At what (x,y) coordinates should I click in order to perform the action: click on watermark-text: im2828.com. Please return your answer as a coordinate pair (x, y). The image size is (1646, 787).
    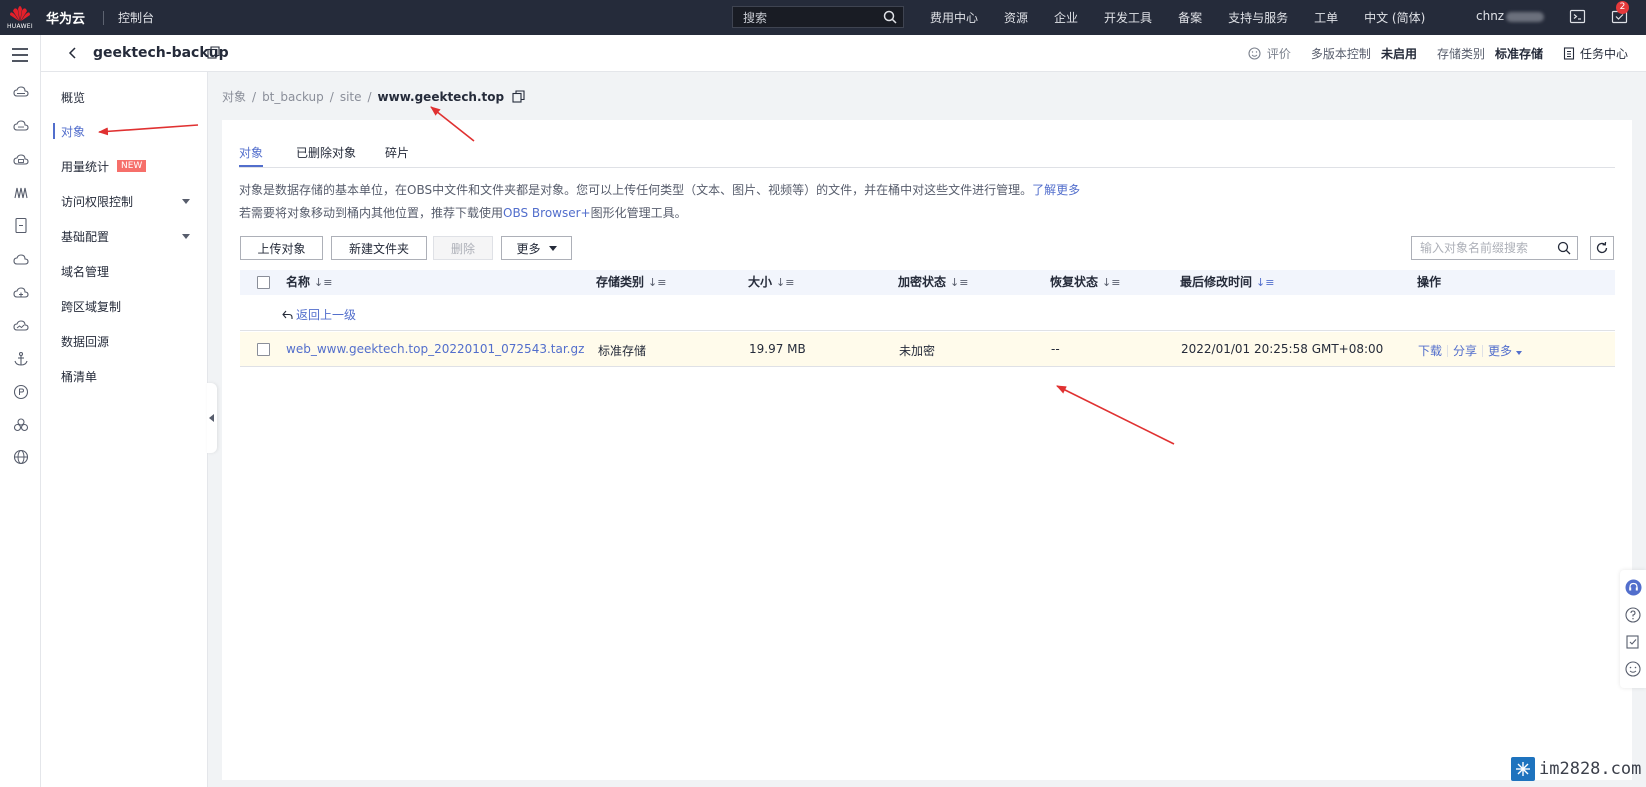
    Looking at the image, I should click on (1590, 769).